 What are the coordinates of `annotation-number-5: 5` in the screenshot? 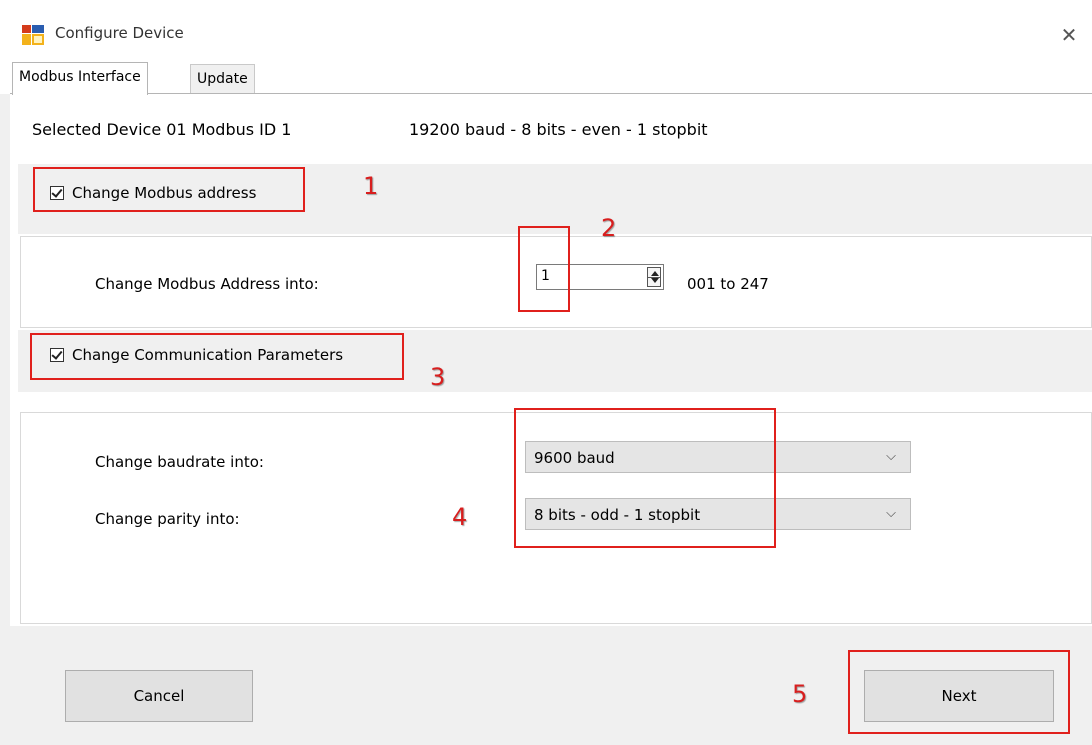 It's located at (800, 694).